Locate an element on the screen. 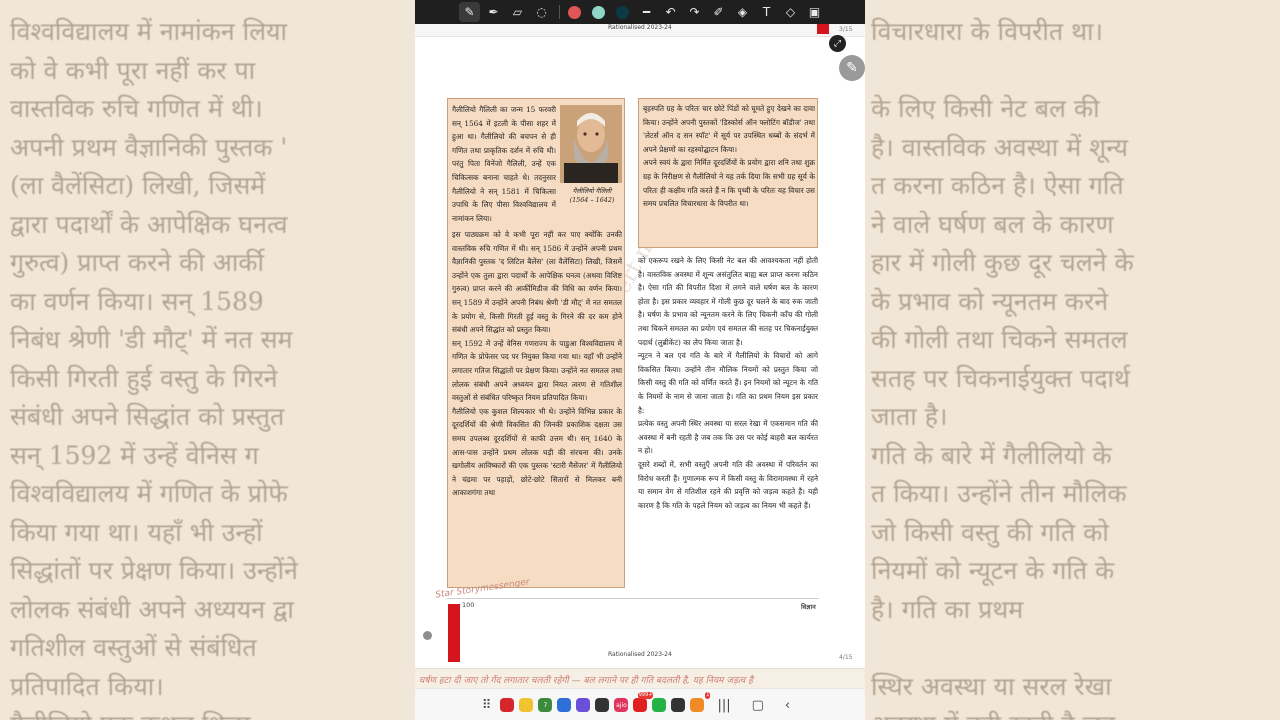  footer-rule is located at coordinates (633, 598).